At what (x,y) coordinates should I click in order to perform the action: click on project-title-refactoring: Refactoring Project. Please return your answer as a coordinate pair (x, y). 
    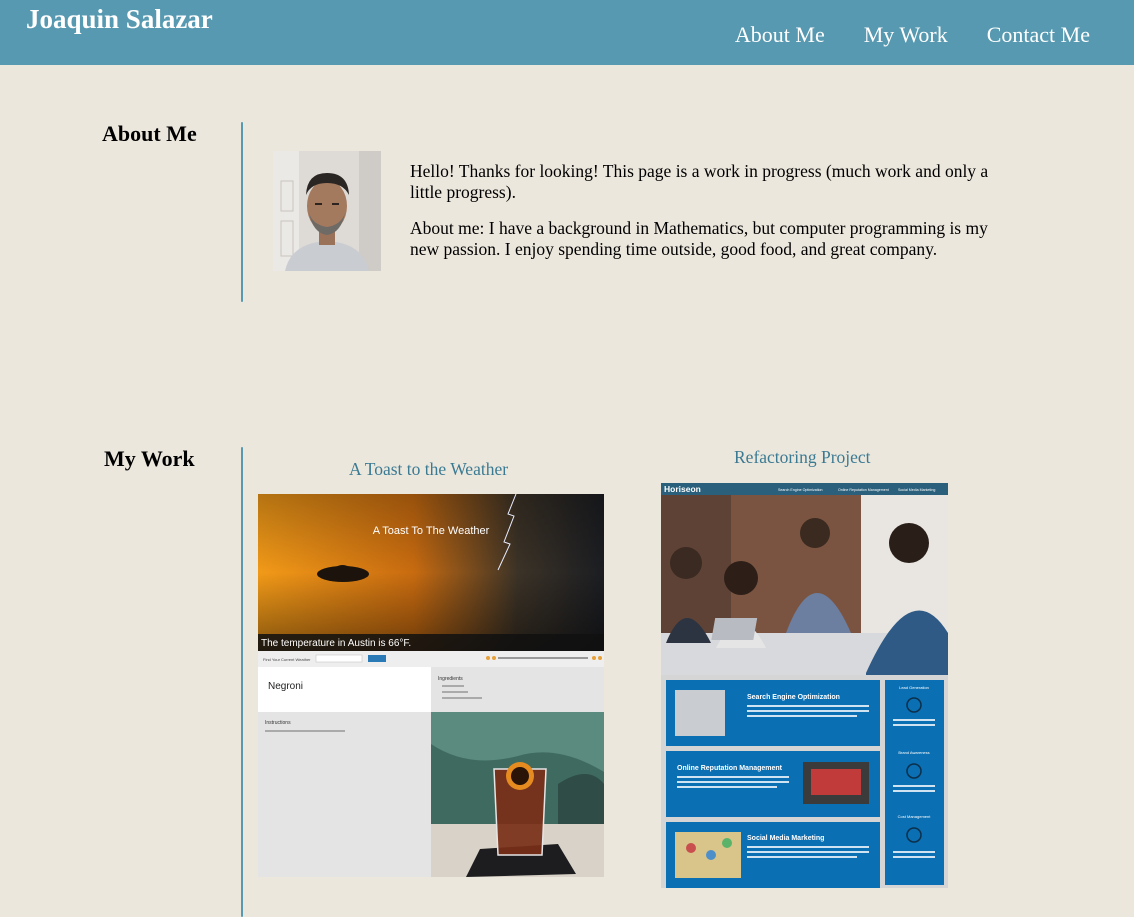
    Looking at the image, I should click on (802, 457).